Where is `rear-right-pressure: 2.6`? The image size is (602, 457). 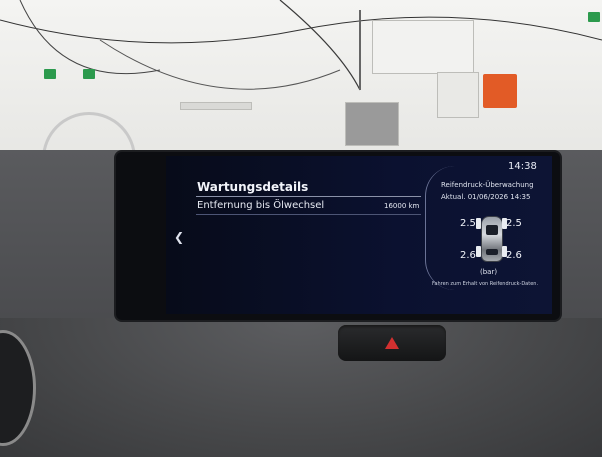 rear-right-pressure: 2.6 is located at coordinates (514, 255).